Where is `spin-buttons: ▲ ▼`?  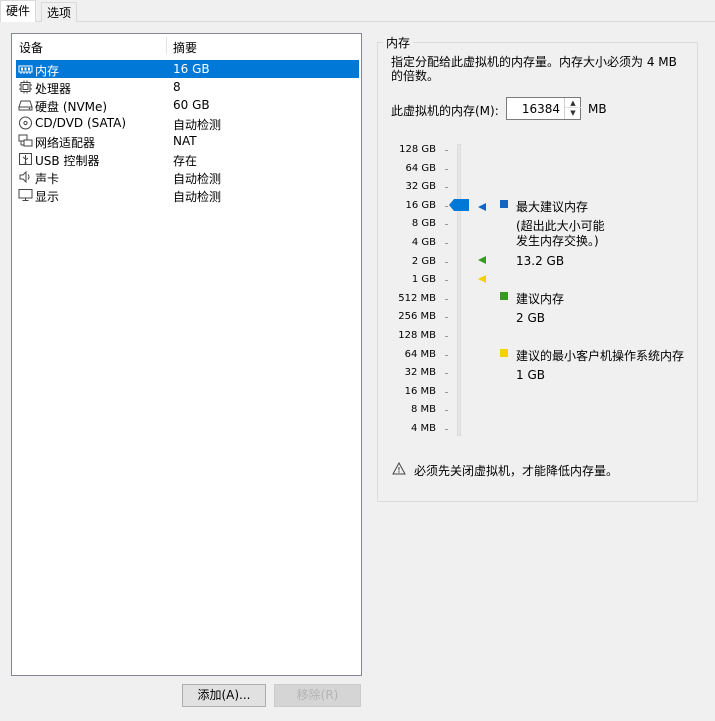 spin-buttons: ▲ ▼ is located at coordinates (572, 108).